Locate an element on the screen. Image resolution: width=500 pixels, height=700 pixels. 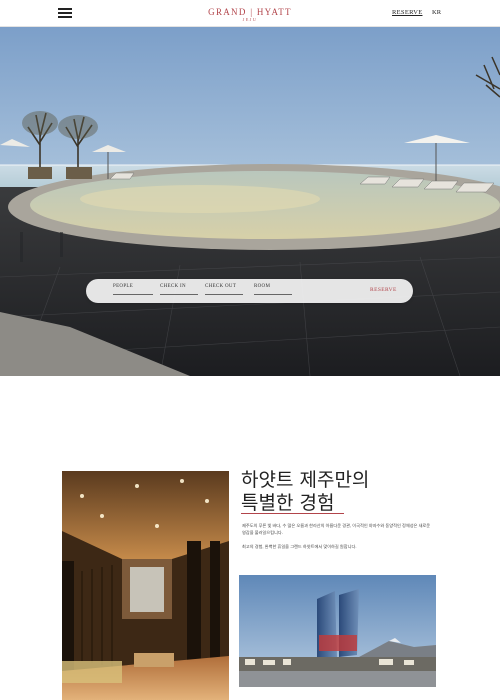
headline-underline is located at coordinates (292, 513).